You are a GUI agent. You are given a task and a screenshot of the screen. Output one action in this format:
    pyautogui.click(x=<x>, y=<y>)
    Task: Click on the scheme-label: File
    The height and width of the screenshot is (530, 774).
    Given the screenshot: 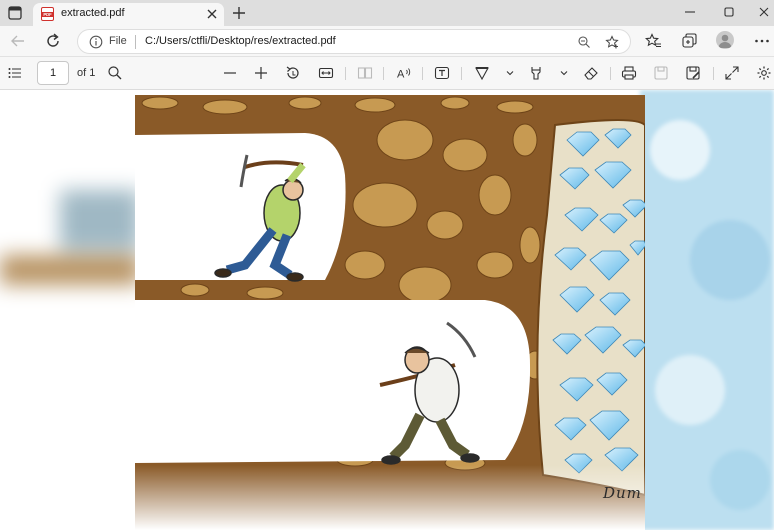 What is the action you would take?
    pyautogui.click(x=118, y=41)
    